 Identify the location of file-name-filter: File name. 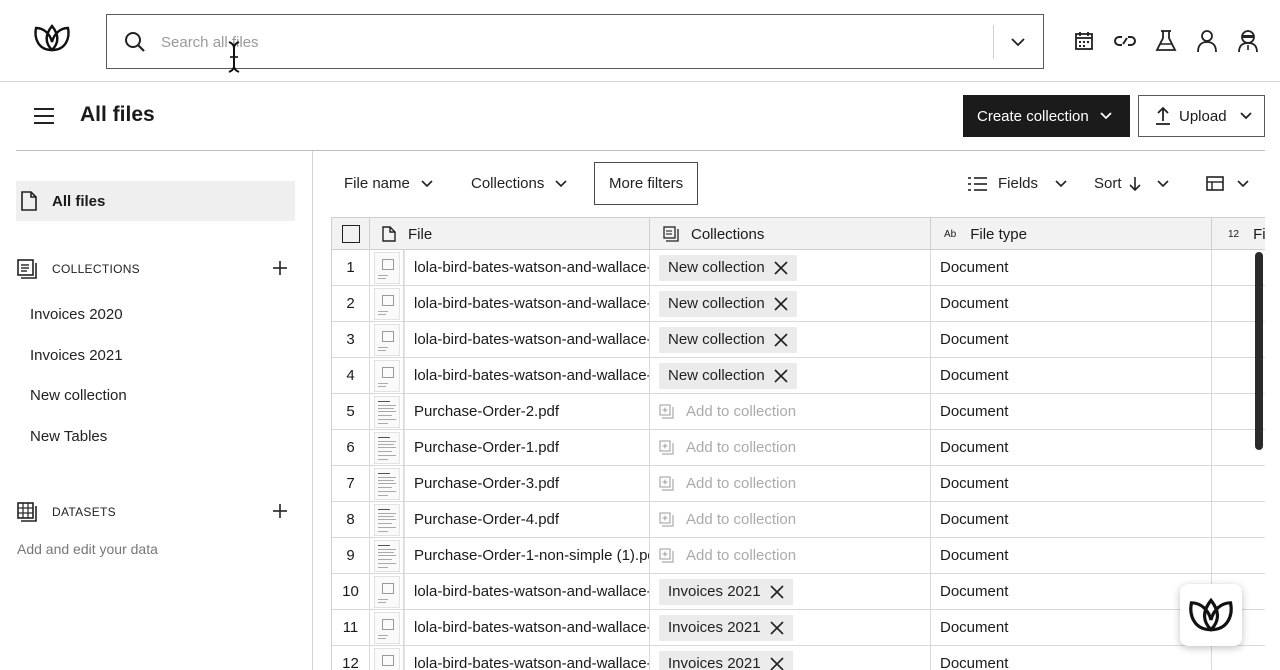
(389, 183).